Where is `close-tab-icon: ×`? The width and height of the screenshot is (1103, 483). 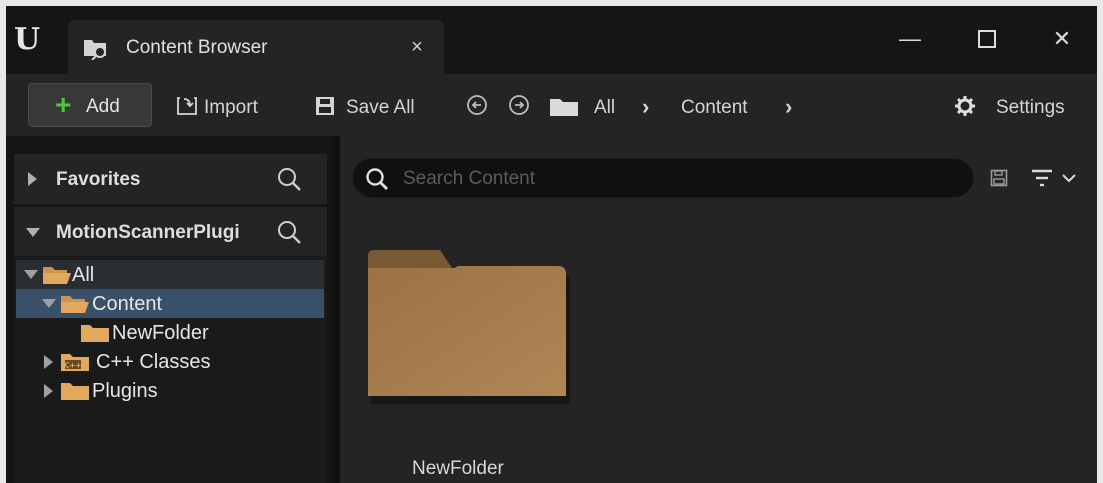 close-tab-icon: × is located at coordinates (417, 47).